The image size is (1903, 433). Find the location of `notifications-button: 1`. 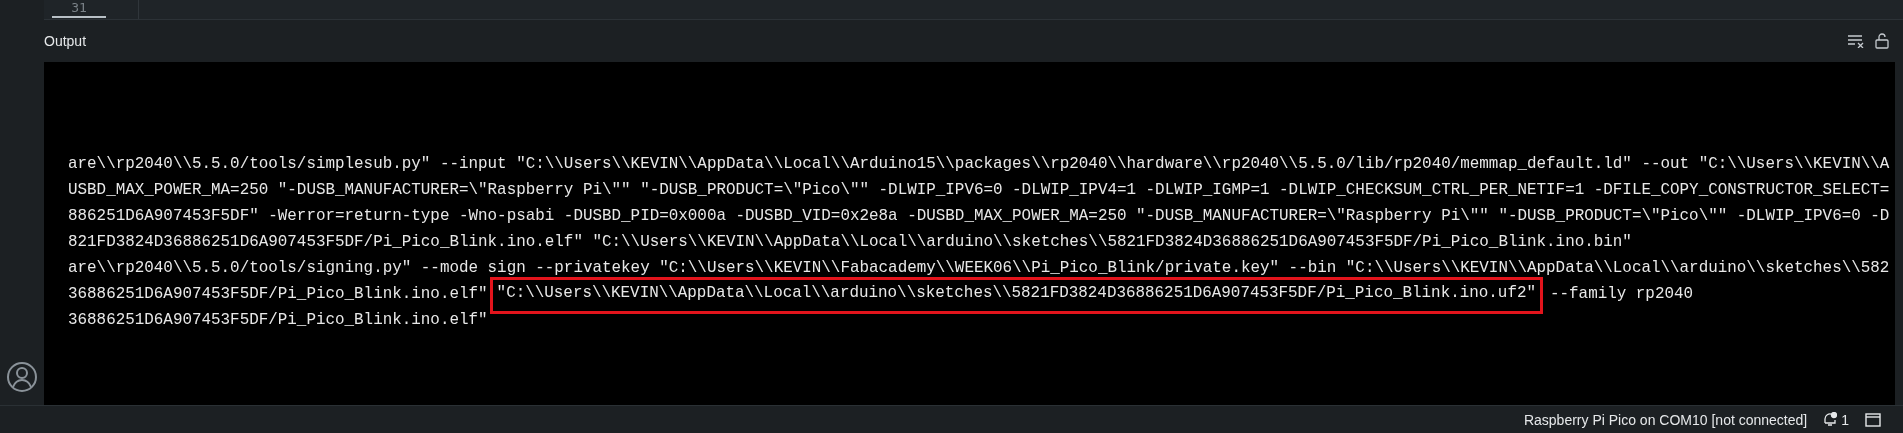

notifications-button: 1 is located at coordinates (1836, 419).